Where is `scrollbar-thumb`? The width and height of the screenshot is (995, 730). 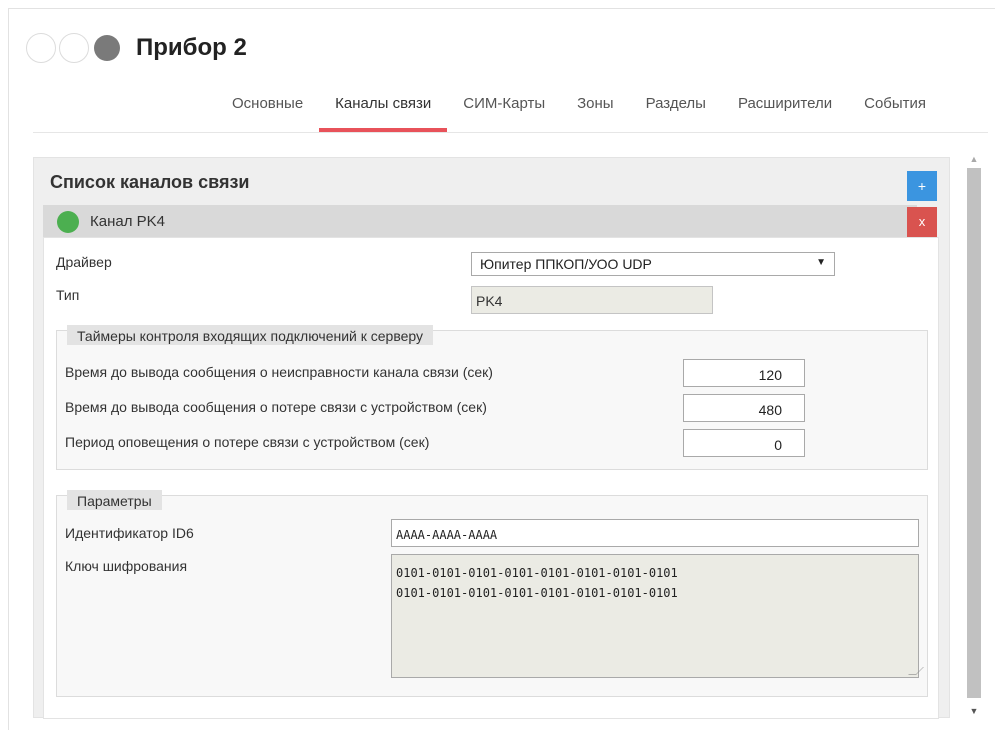 scrollbar-thumb is located at coordinates (974, 433).